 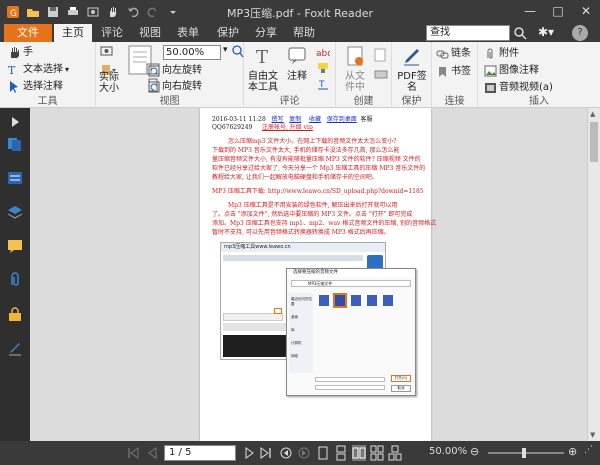 What do you see at coordinates (112, 33) in the screenshot?
I see `tab-comment: 评论` at bounding box center [112, 33].